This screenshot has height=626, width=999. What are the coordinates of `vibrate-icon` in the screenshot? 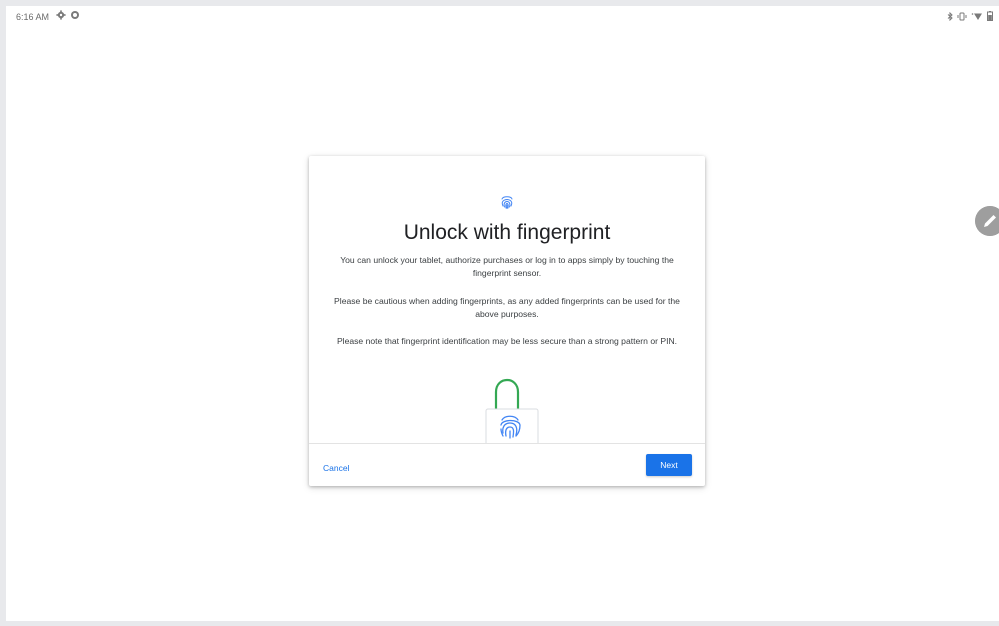 It's located at (962, 16).